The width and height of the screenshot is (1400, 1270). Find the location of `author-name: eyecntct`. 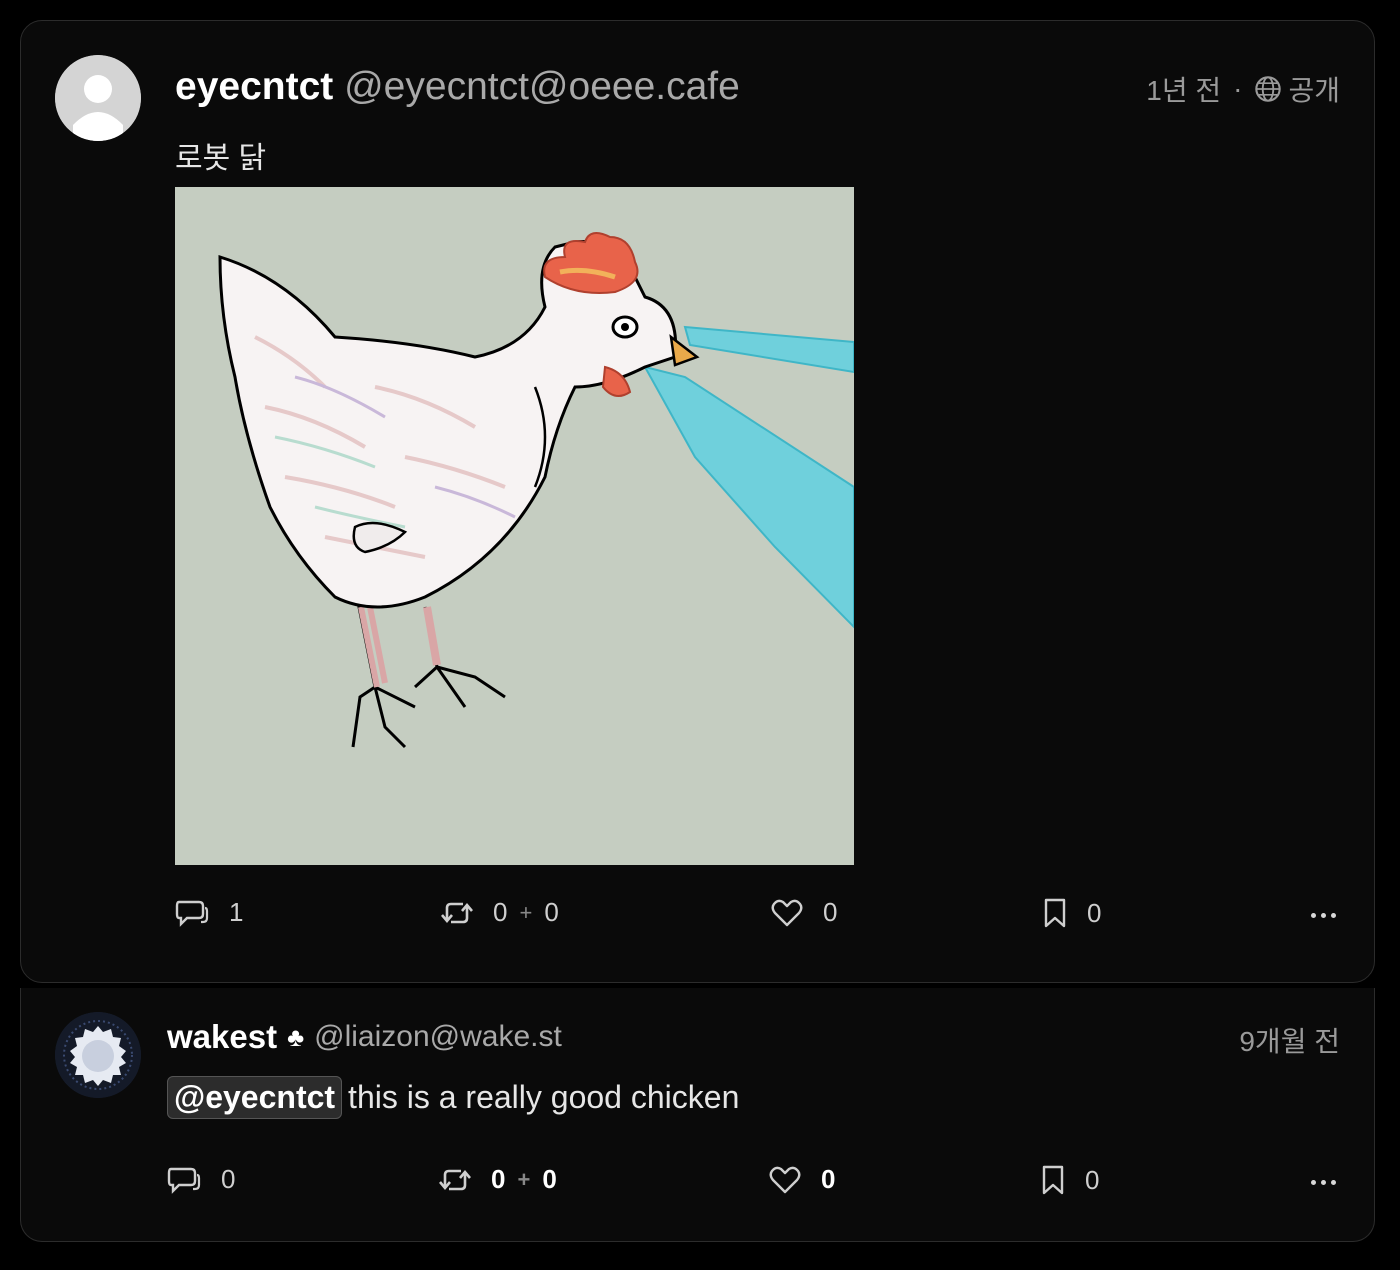

author-name: eyecntct is located at coordinates (254, 86).